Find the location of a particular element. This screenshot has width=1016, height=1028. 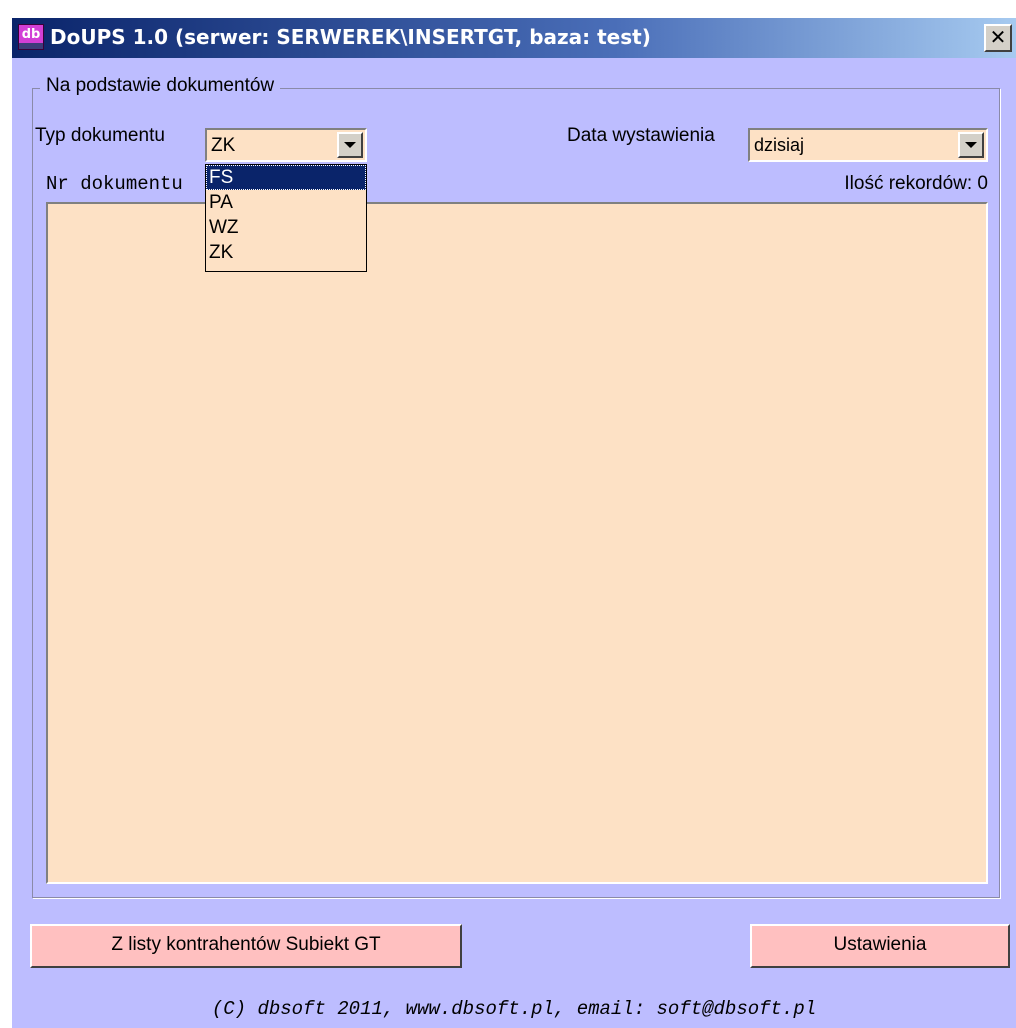

doc-type-option: WZ is located at coordinates (286, 227).